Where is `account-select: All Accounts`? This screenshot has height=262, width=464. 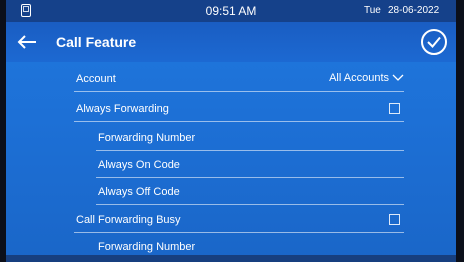 account-select: All Accounts is located at coordinates (366, 78).